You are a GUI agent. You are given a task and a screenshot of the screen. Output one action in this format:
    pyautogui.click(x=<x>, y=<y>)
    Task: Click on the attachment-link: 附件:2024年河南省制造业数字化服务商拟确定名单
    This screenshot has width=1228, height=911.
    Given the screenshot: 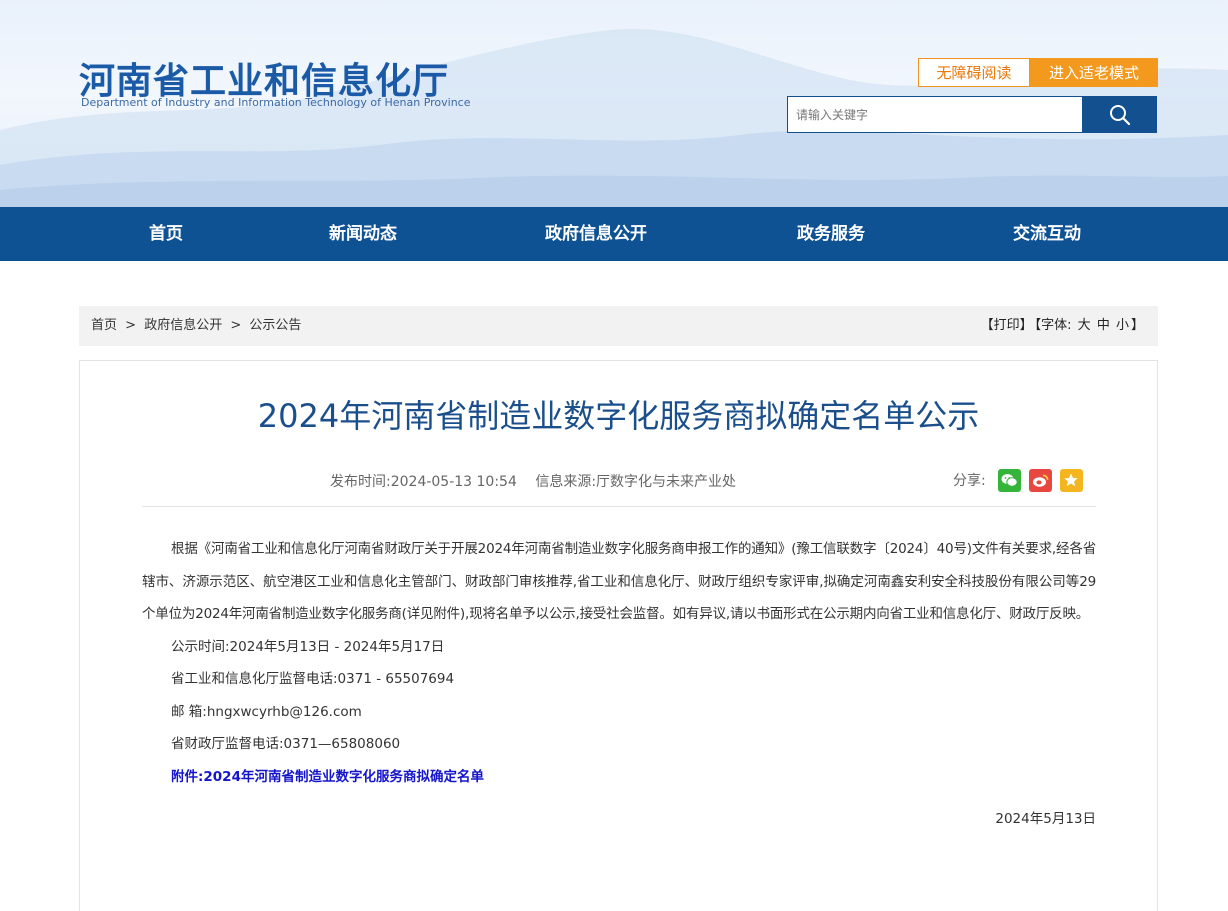 What is the action you would take?
    pyautogui.click(x=619, y=777)
    